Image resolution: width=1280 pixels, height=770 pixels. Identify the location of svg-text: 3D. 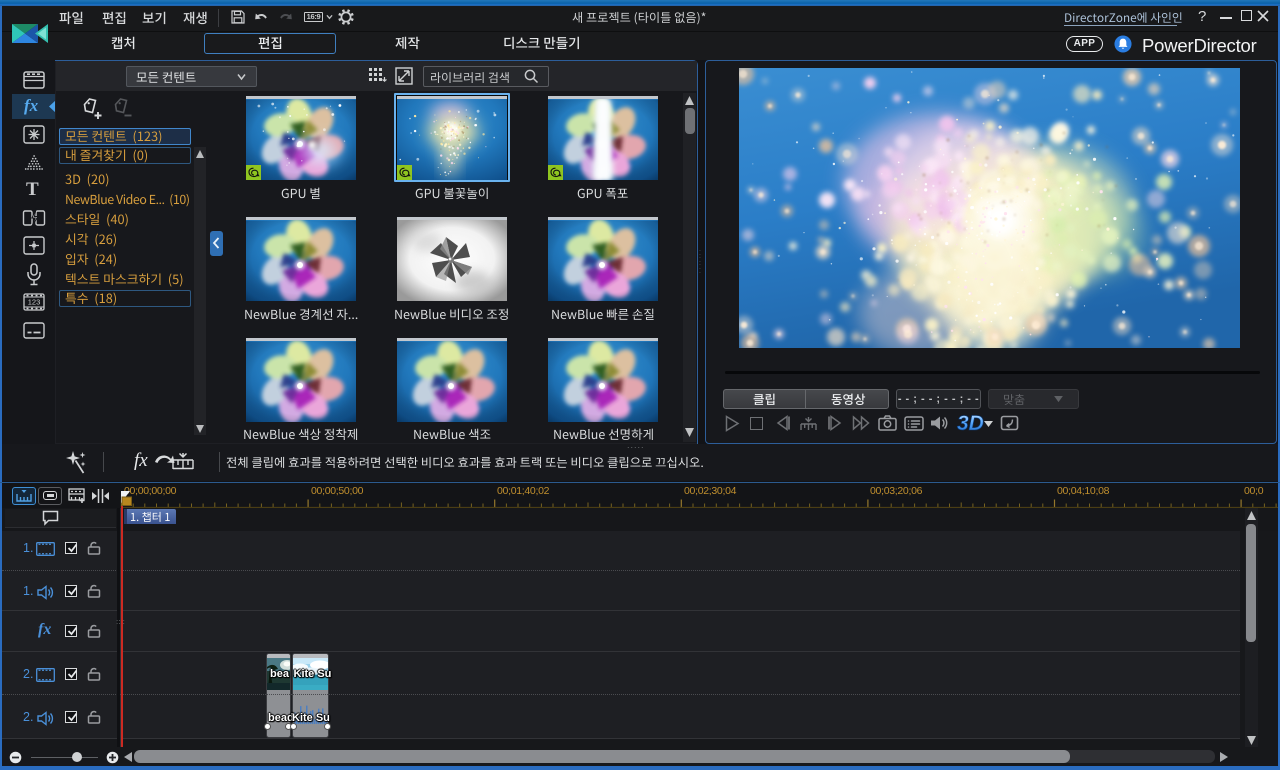
(970, 423).